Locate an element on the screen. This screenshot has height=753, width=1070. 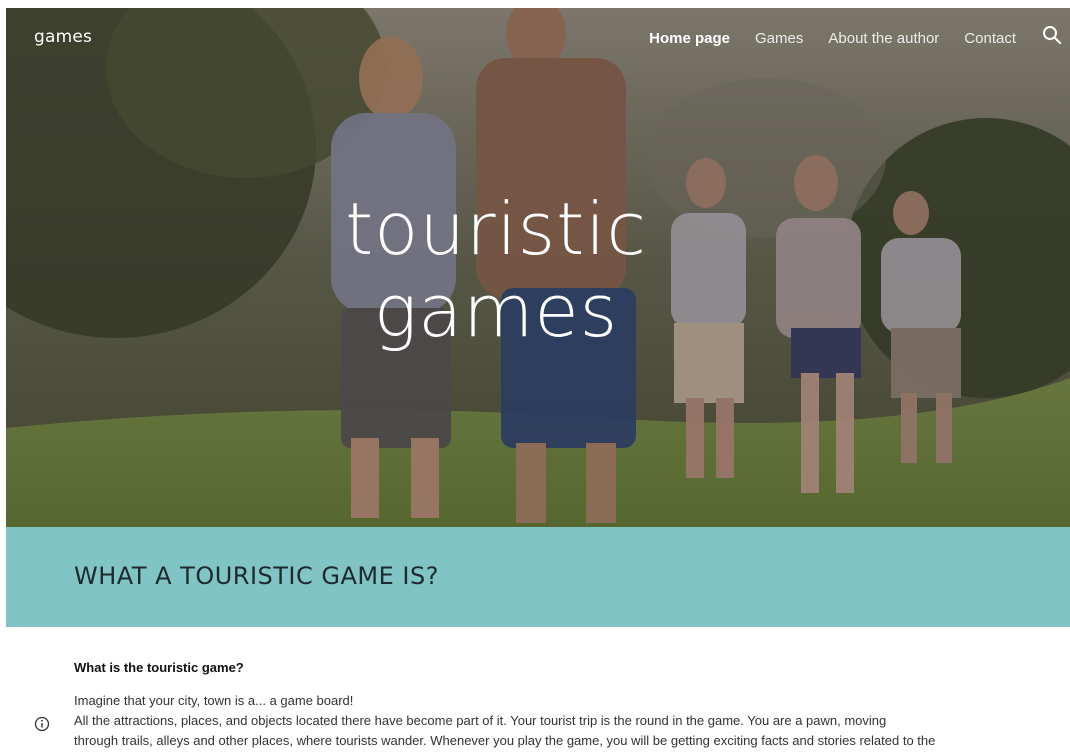
search-icon is located at coordinates (1052, 35).